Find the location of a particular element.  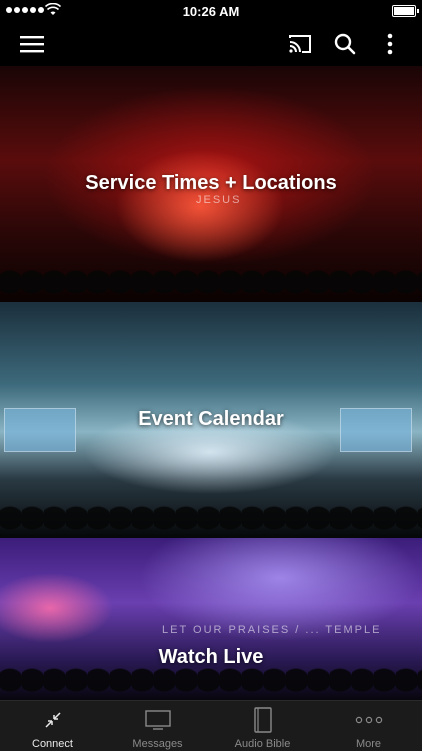

tab-connect: Connect is located at coordinates (52, 726).